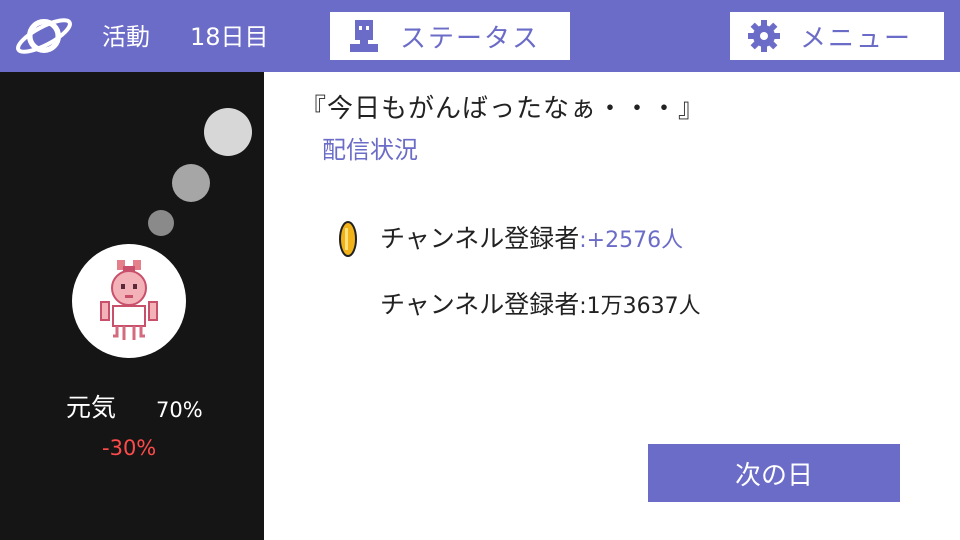 This screenshot has height=540, width=960. Describe the element at coordinates (179, 410) in the screenshot. I see `genki-value: 70%` at that location.